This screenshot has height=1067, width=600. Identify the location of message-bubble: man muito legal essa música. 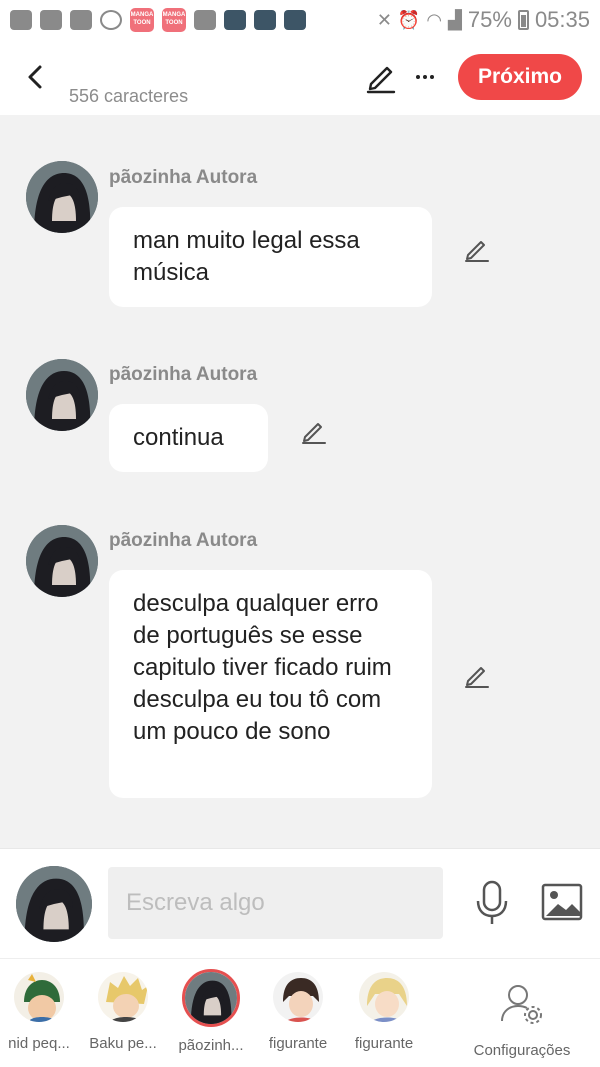
(270, 257).